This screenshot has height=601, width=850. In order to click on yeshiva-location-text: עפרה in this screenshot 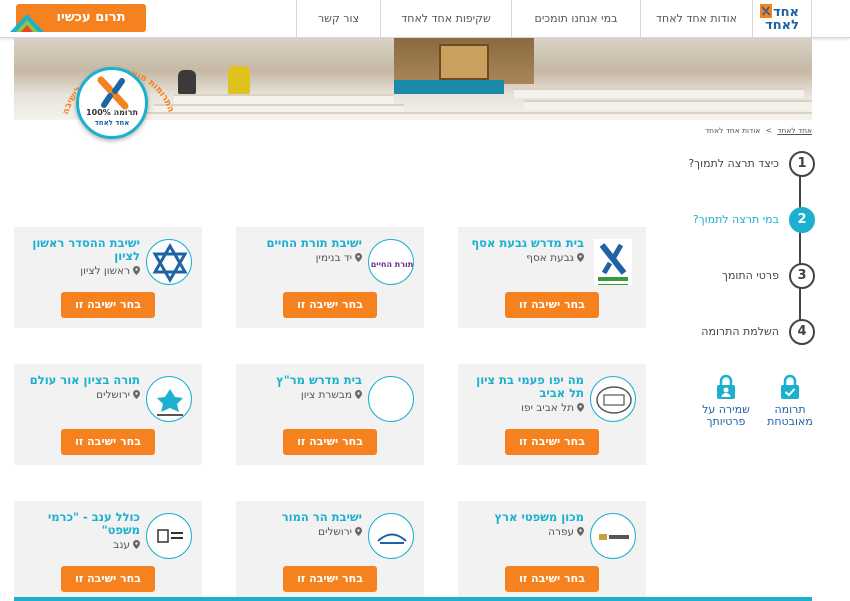, I will do `click(561, 532)`.